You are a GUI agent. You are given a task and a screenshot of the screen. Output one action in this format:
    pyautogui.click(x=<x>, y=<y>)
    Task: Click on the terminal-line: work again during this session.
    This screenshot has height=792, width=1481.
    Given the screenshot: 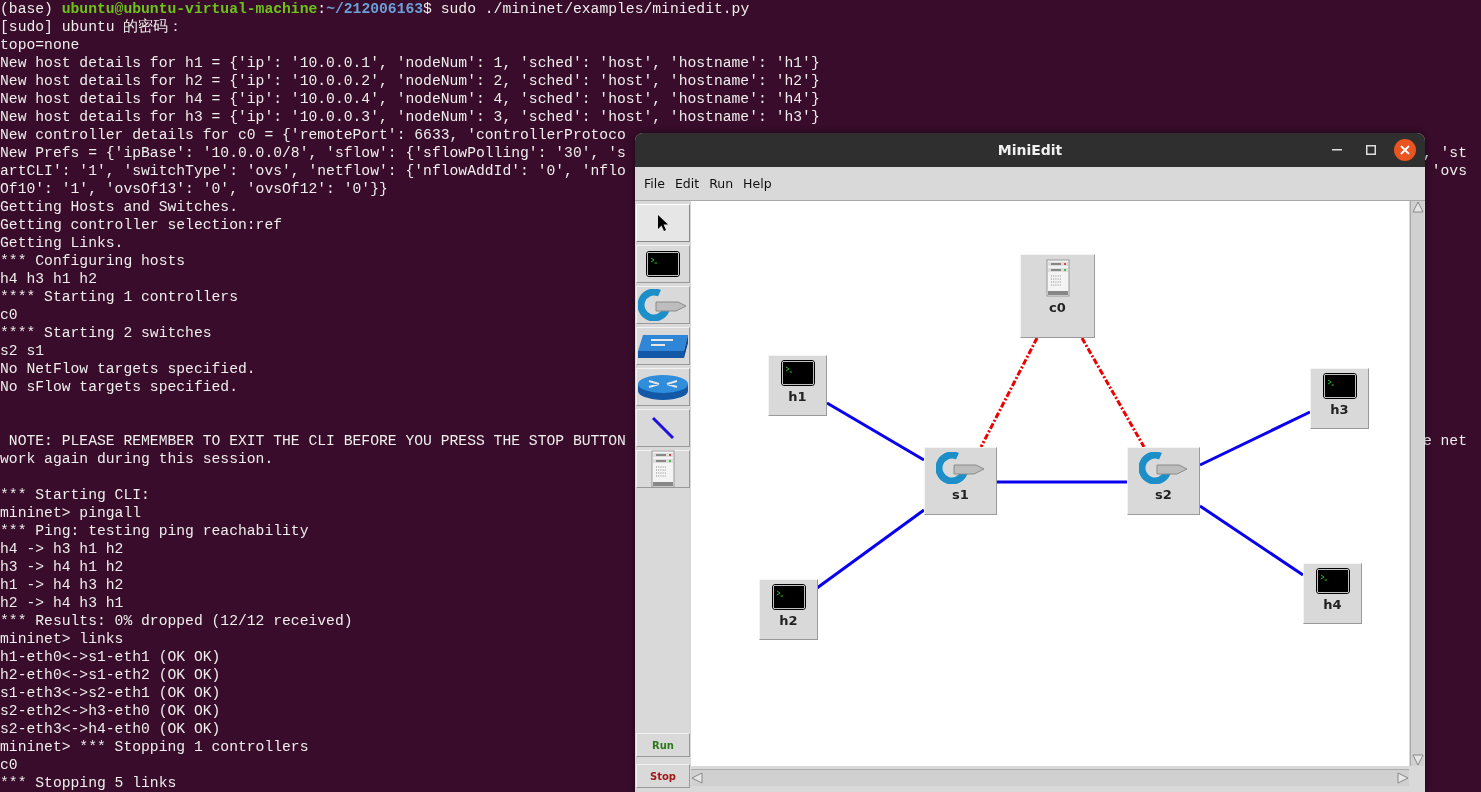 What is the action you would take?
    pyautogui.click(x=137, y=459)
    